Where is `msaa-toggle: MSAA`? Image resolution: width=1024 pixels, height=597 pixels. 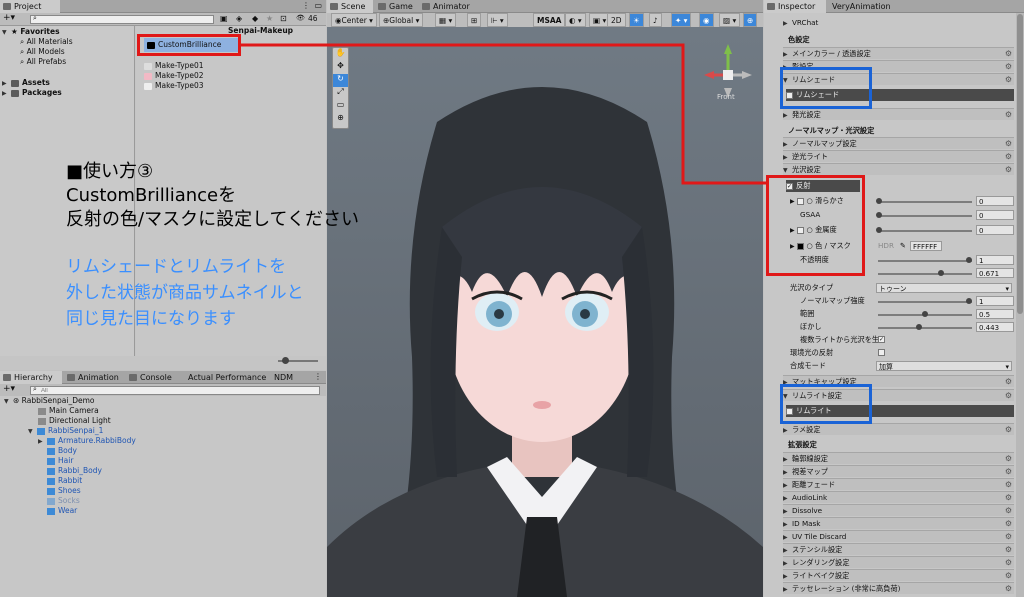
msaa-toggle: MSAA is located at coordinates (549, 20).